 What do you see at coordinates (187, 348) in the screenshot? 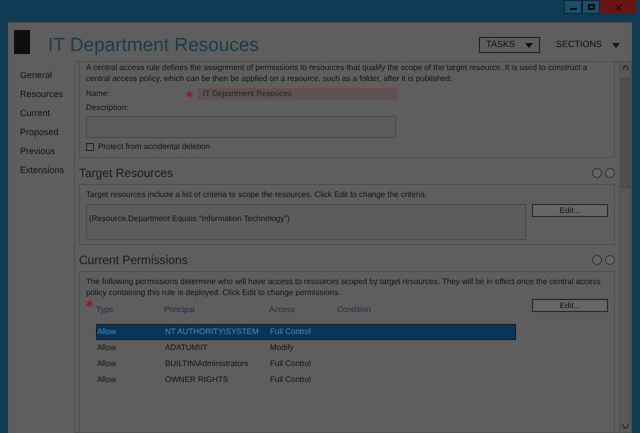
I see `table-cell-text: ADATUM\IT` at bounding box center [187, 348].